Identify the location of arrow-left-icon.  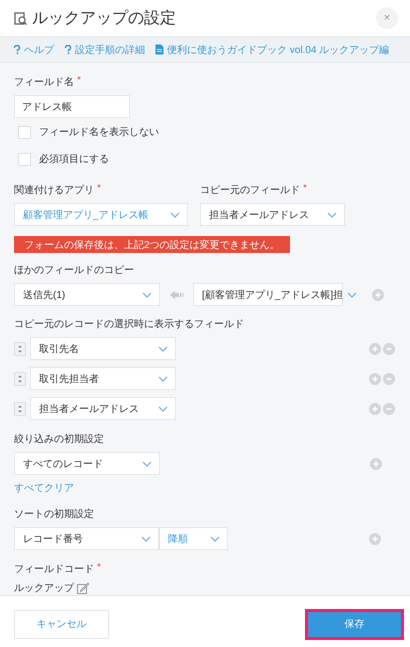
(177, 295).